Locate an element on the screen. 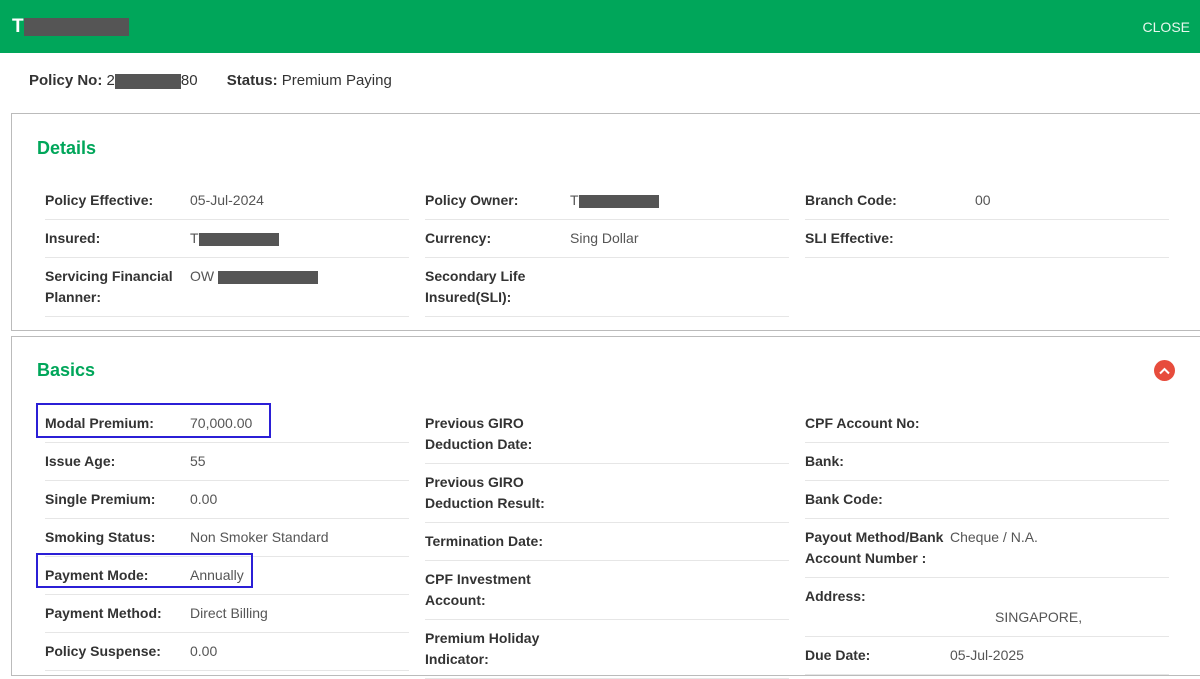 Image resolution: width=1200 pixels, height=679 pixels. field-termination-date: Termination Date: is located at coordinates (607, 542).